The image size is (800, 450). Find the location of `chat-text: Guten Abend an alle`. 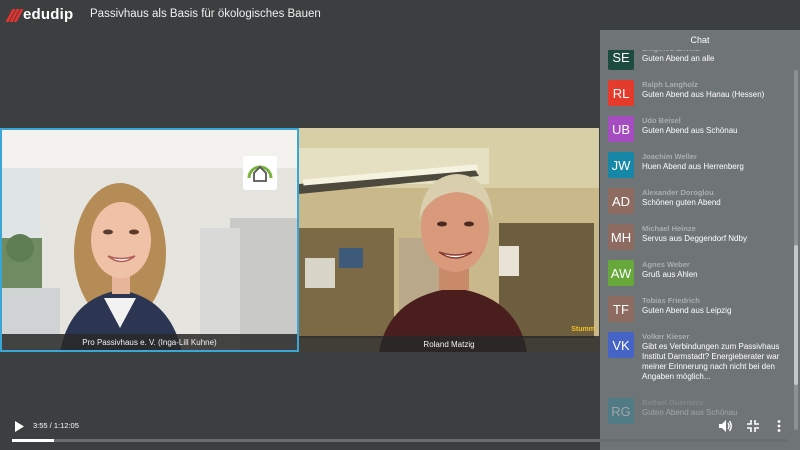

chat-text: Guten Abend an alle is located at coordinates (678, 58).